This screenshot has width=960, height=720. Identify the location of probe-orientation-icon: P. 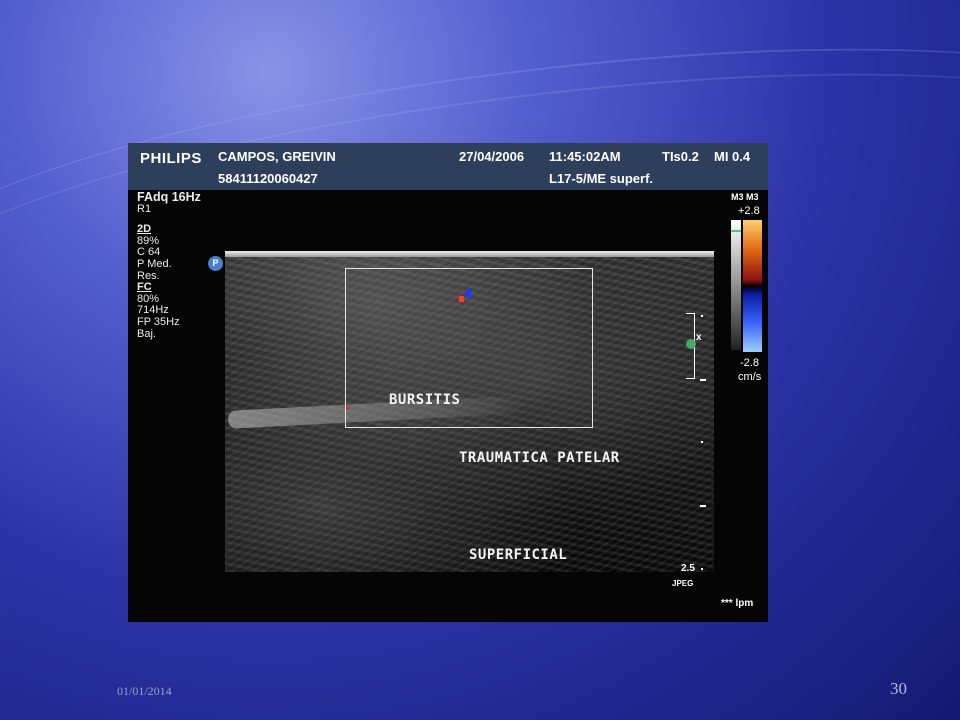
(215, 263).